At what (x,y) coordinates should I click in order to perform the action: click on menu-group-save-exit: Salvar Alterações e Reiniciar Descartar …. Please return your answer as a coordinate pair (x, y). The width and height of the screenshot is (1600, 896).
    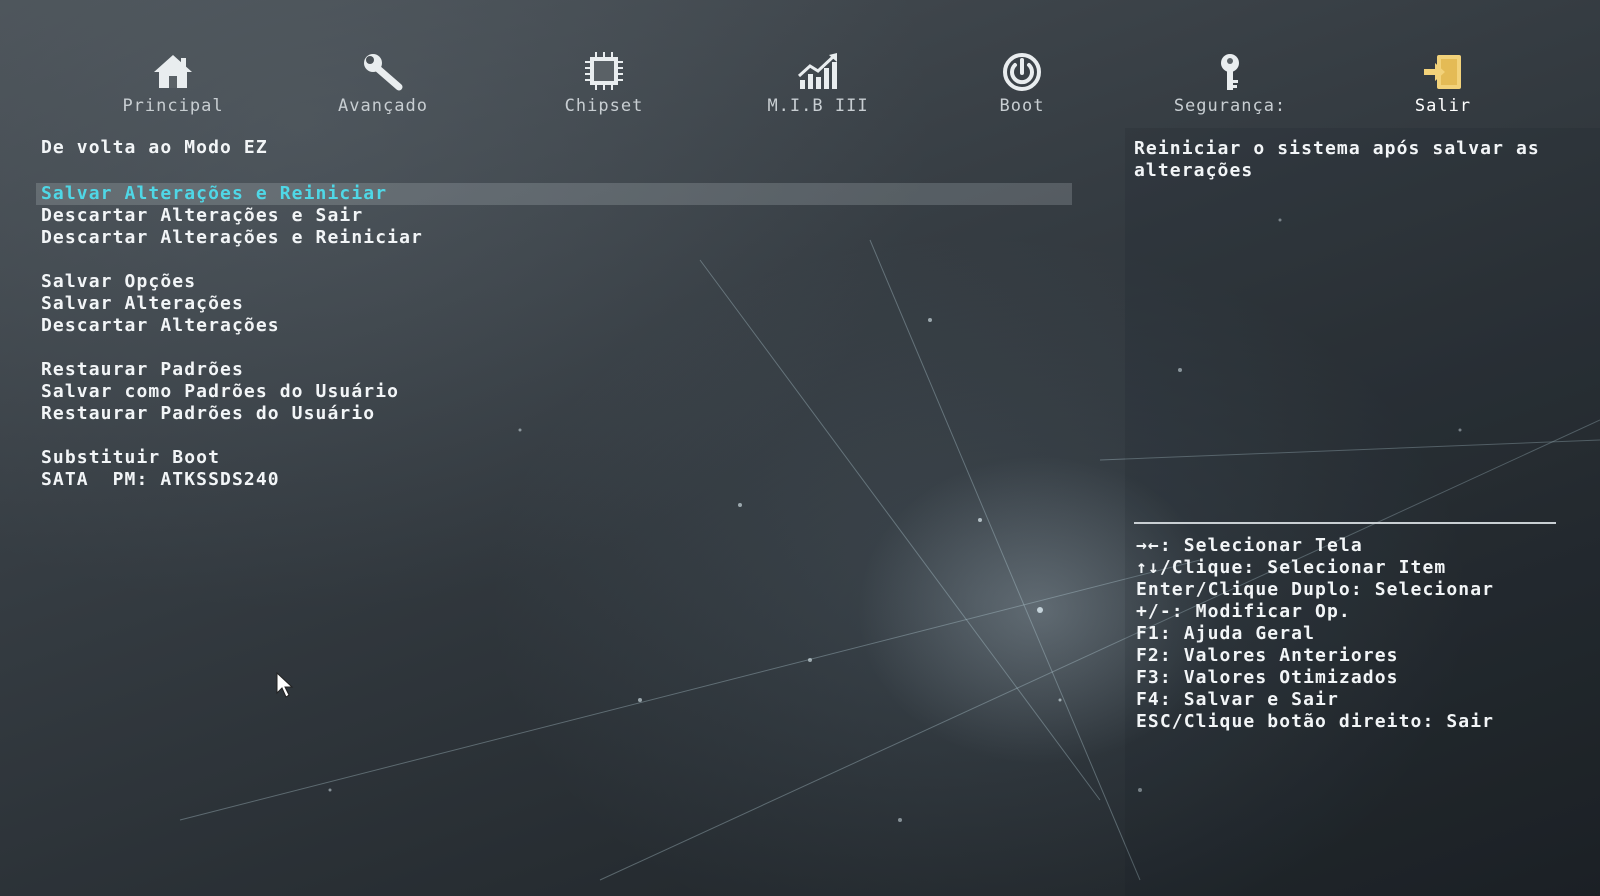
    Looking at the image, I should click on (232, 216).